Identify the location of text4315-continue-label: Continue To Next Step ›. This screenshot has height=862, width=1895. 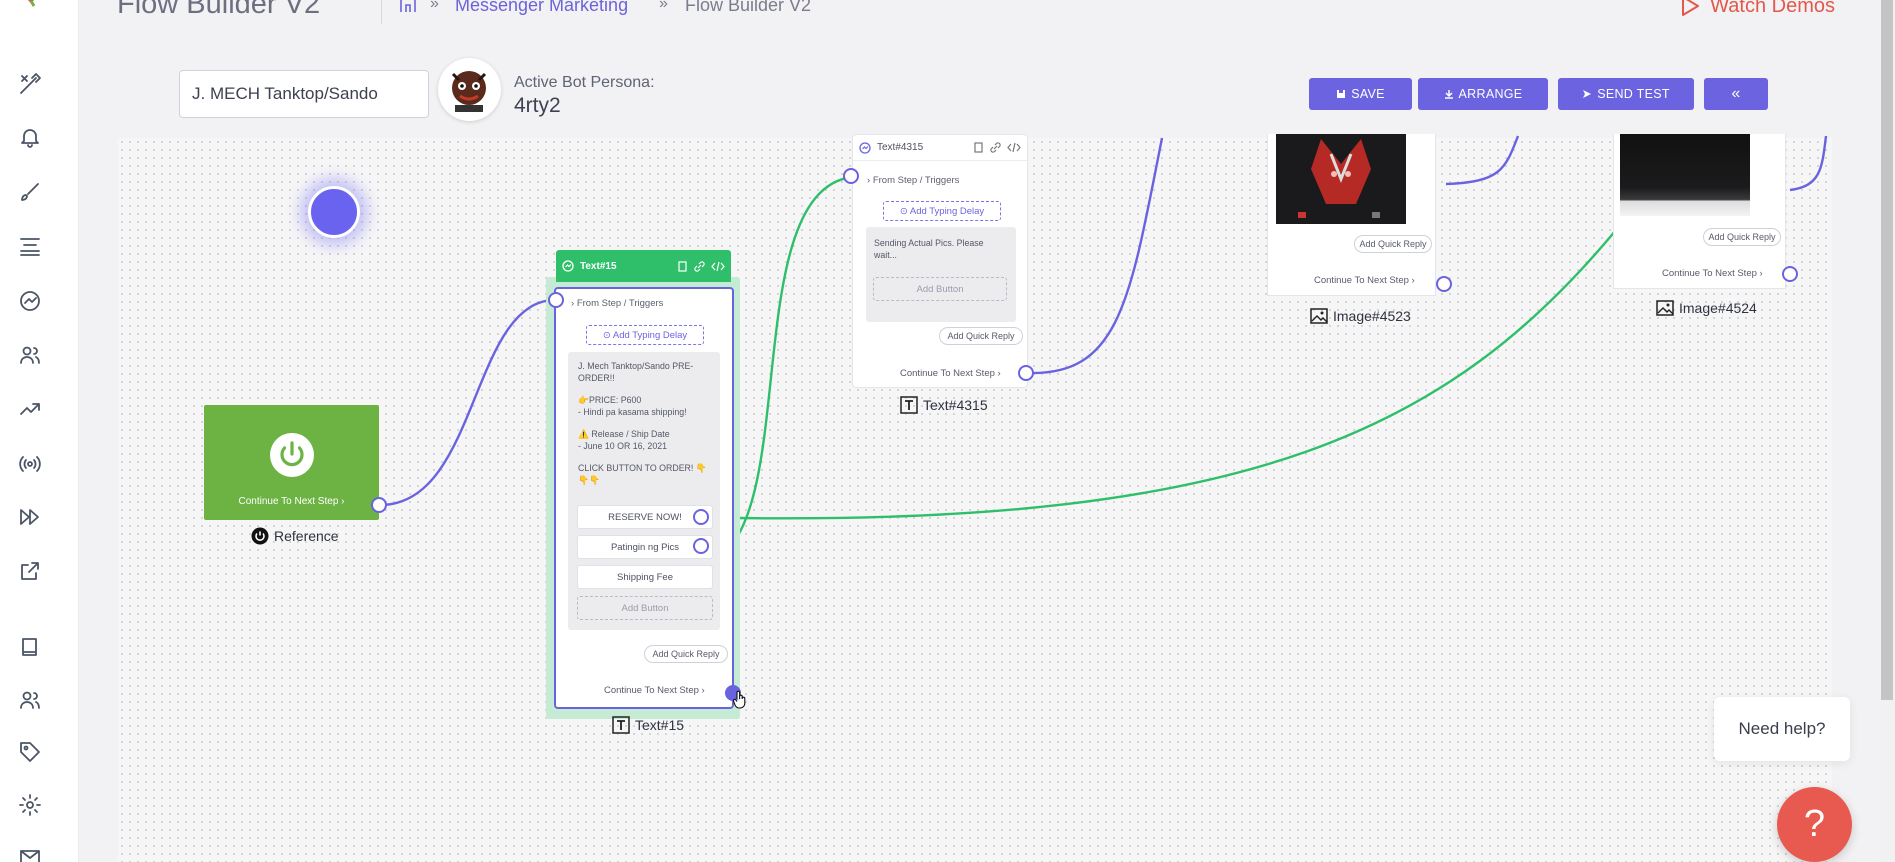
(950, 373).